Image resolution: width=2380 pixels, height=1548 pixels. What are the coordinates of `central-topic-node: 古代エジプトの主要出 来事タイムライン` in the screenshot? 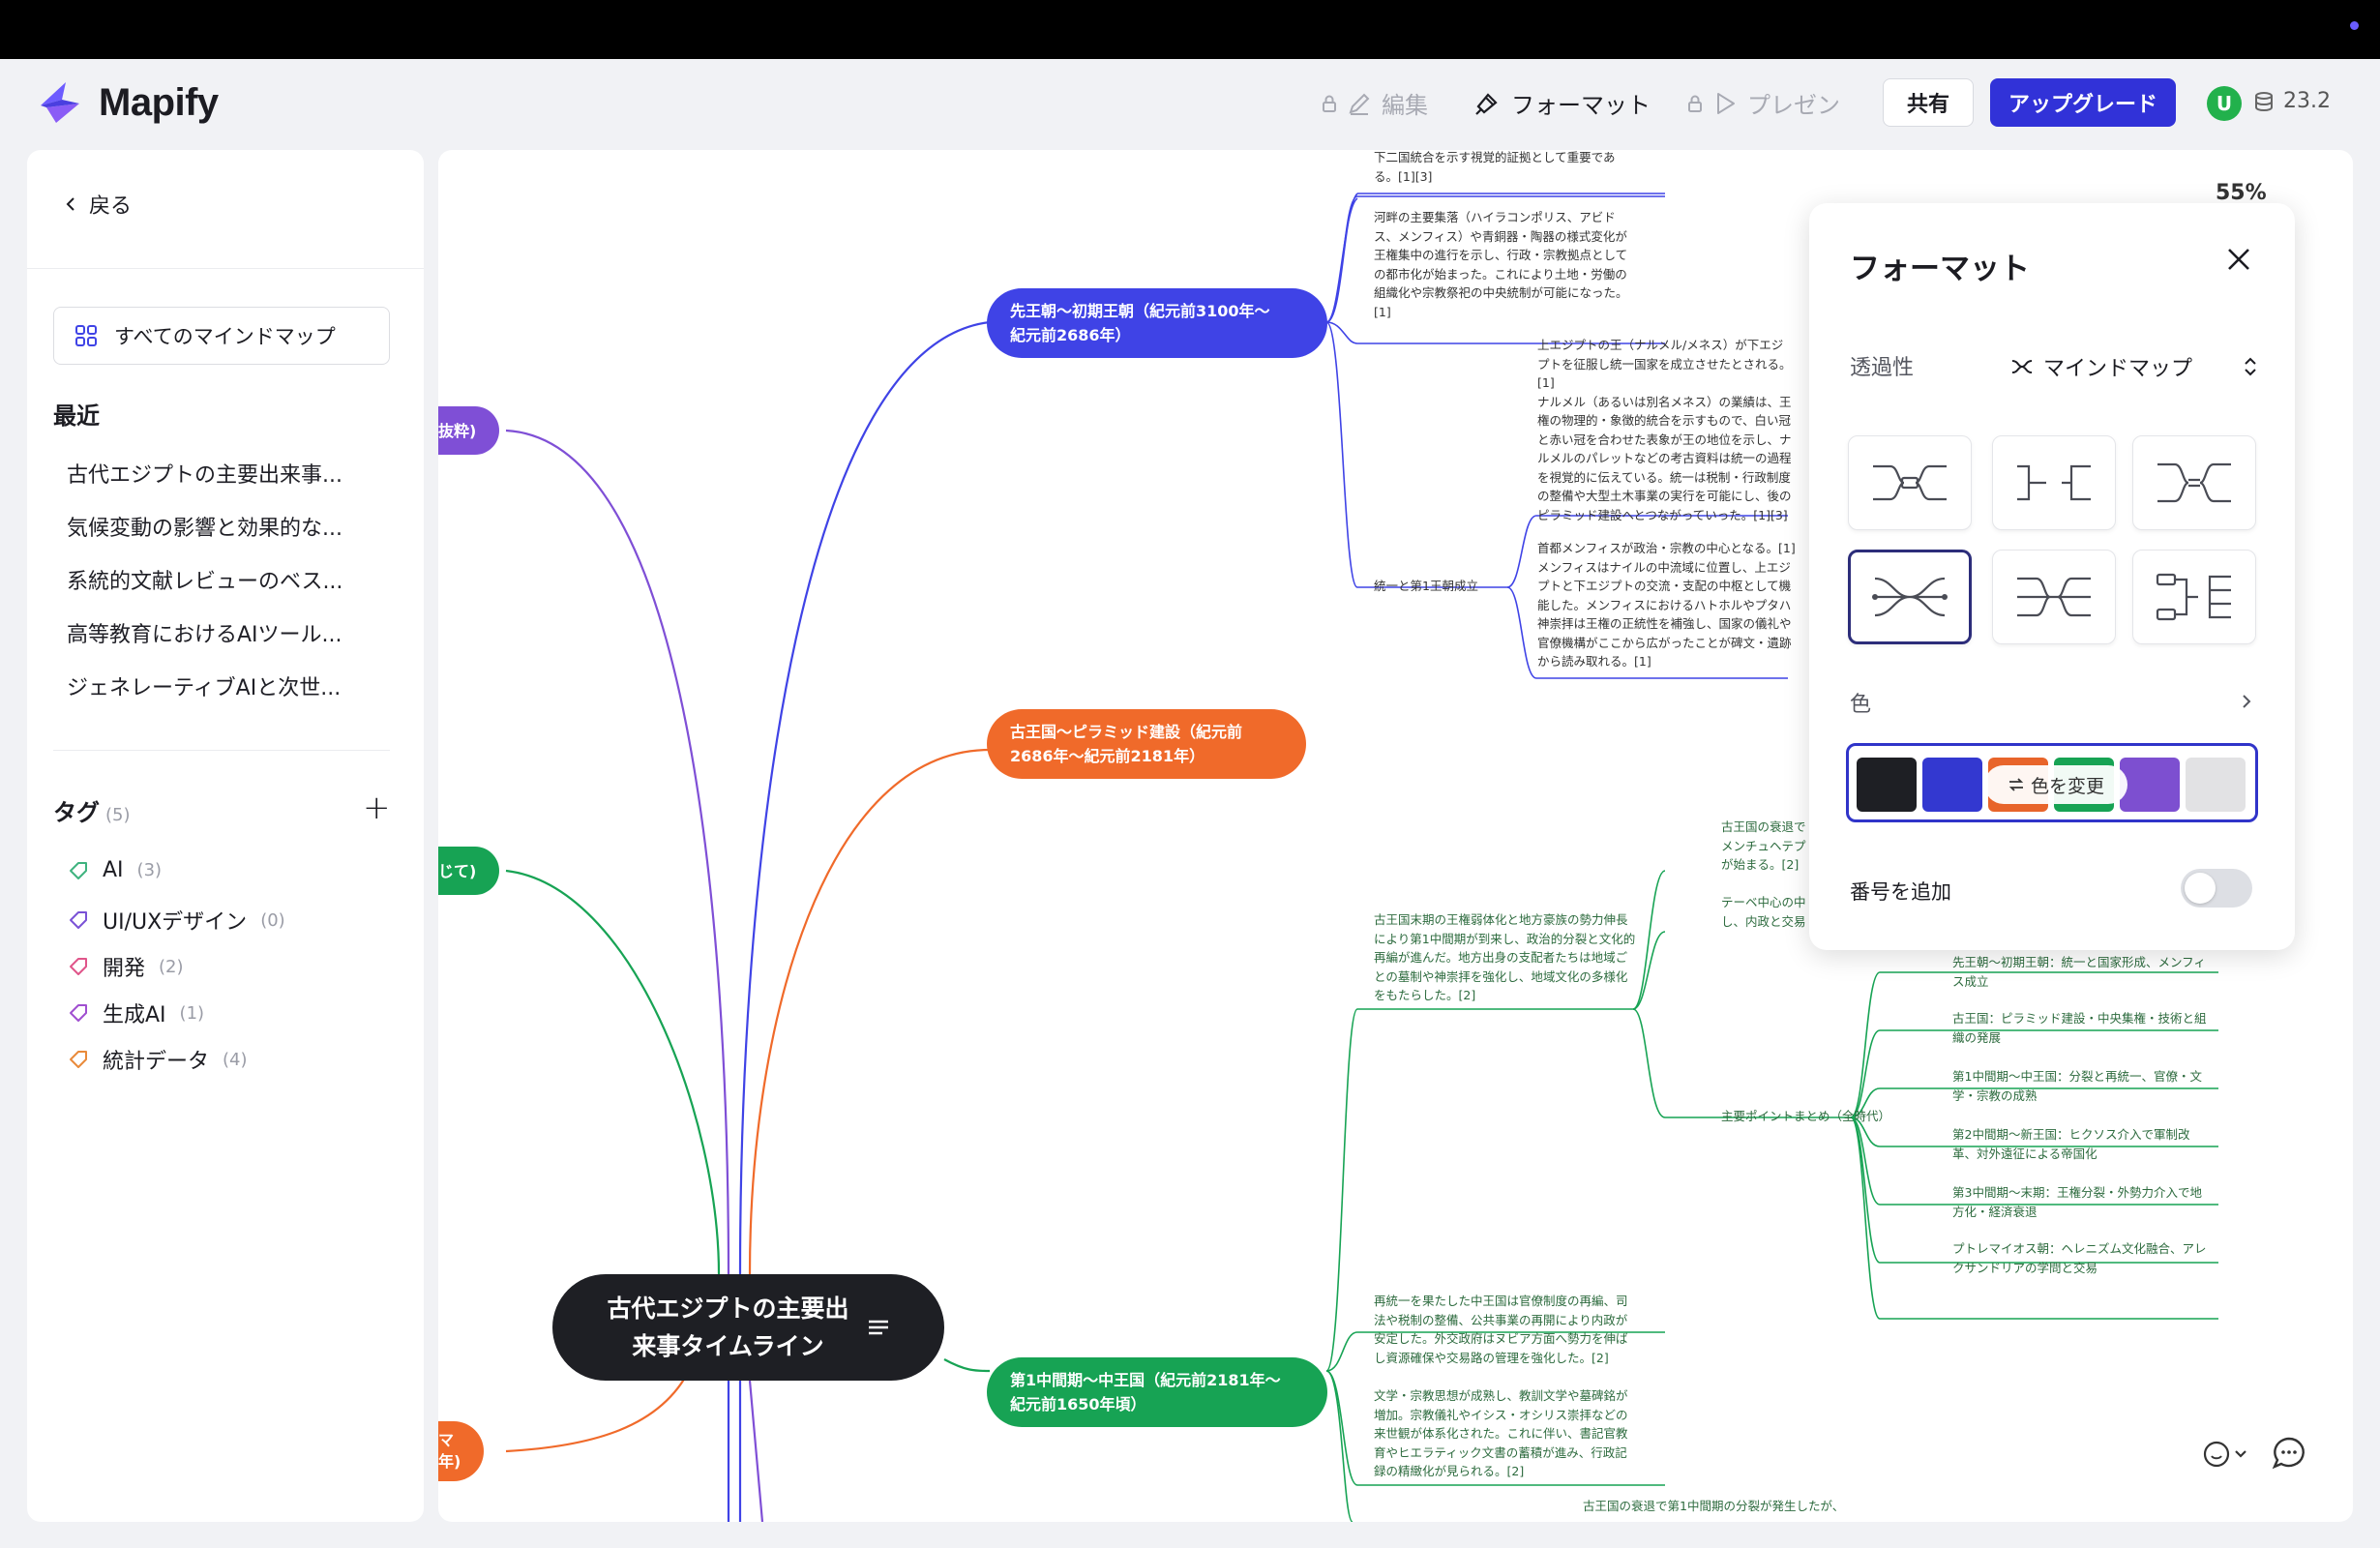 It's located at (748, 1327).